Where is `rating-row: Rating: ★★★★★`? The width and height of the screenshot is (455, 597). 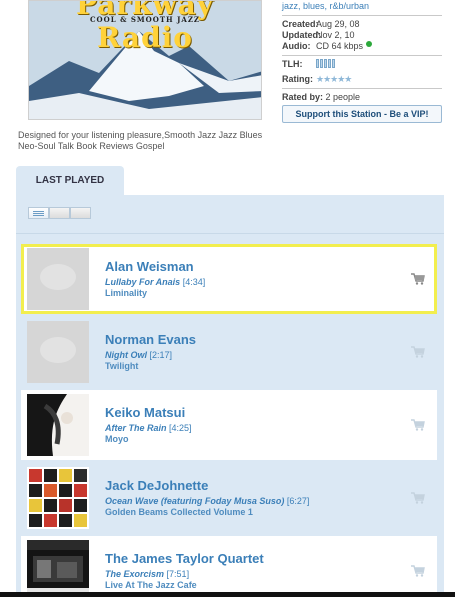
rating-row: Rating: ★★★★★ is located at coordinates (362, 79).